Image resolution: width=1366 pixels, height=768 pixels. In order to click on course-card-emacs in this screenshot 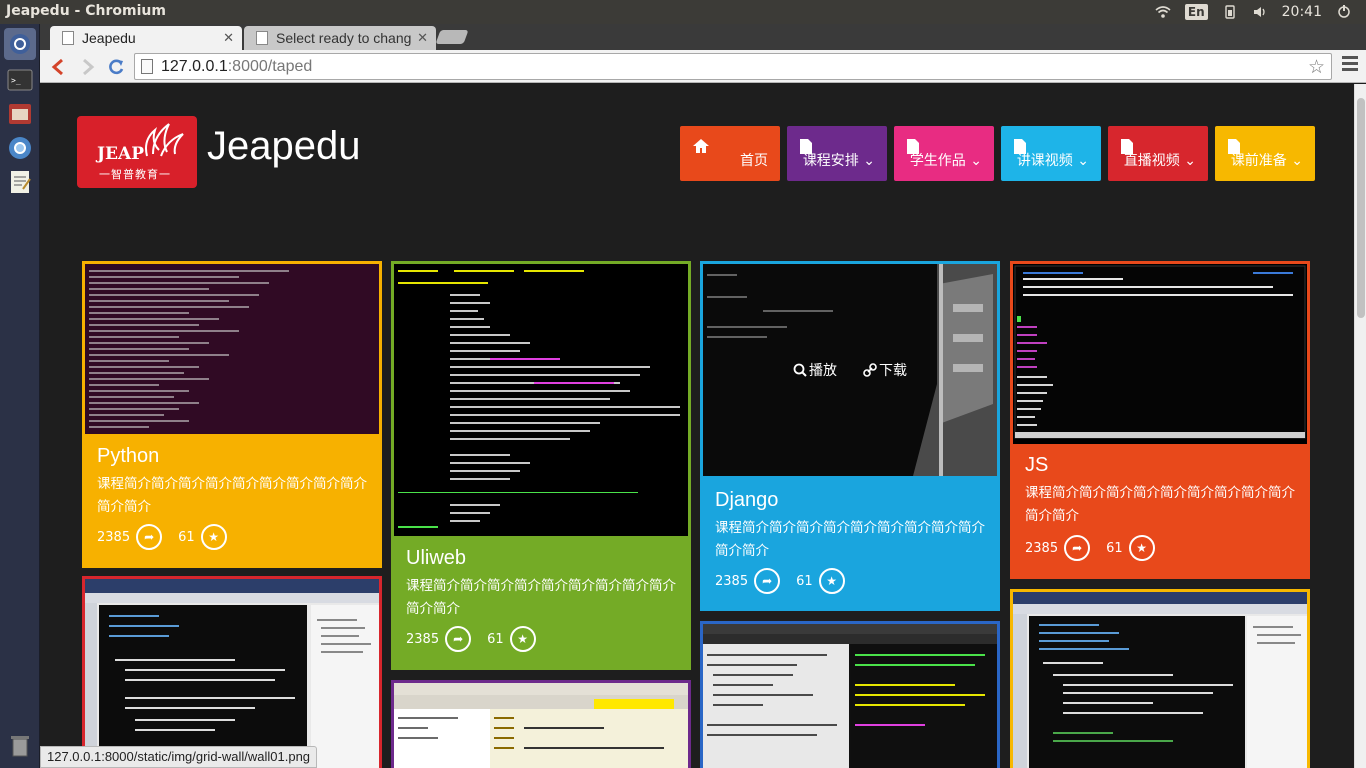, I will do `click(850, 694)`.